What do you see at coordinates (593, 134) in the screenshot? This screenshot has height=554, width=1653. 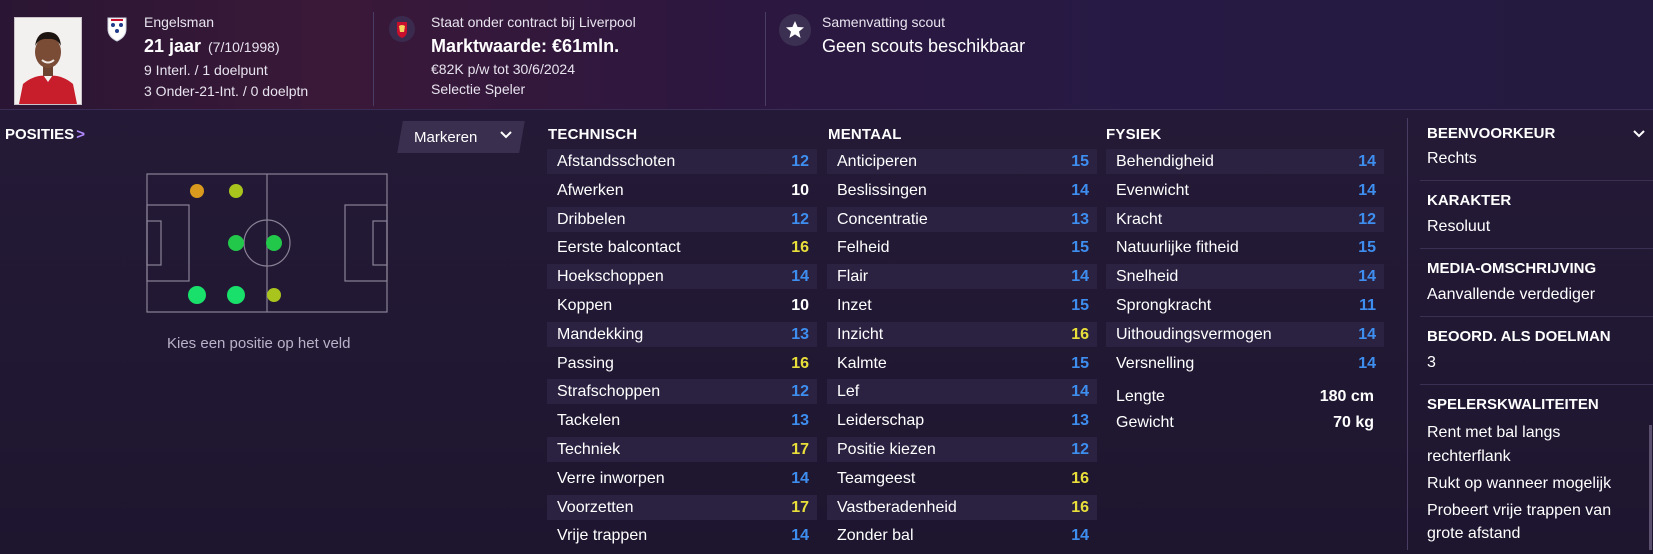 I see `technical-heading: TECHNISCH` at bounding box center [593, 134].